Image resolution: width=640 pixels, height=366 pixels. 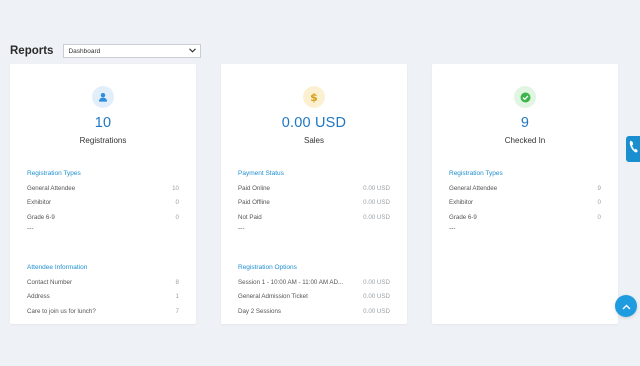 What do you see at coordinates (525, 140) in the screenshot?
I see `checked-in-label: Checked In` at bounding box center [525, 140].